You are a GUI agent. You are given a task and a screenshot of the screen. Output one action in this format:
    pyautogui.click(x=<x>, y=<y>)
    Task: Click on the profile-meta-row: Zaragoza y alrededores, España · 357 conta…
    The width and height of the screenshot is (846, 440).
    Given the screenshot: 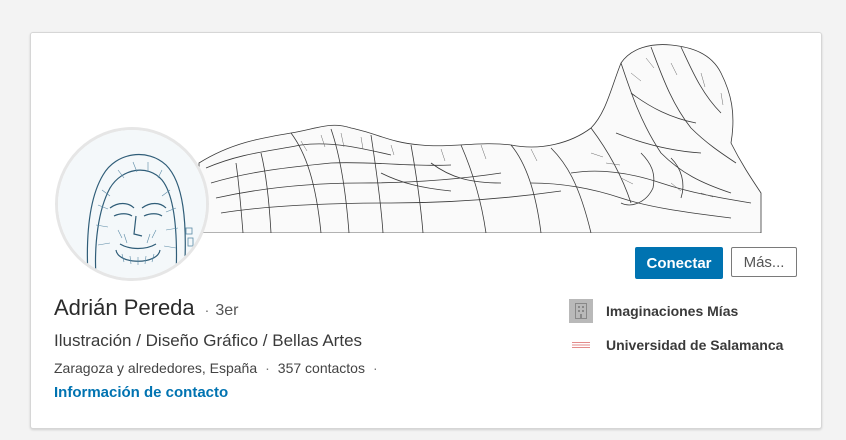 What is the action you would take?
    pyautogui.click(x=220, y=368)
    